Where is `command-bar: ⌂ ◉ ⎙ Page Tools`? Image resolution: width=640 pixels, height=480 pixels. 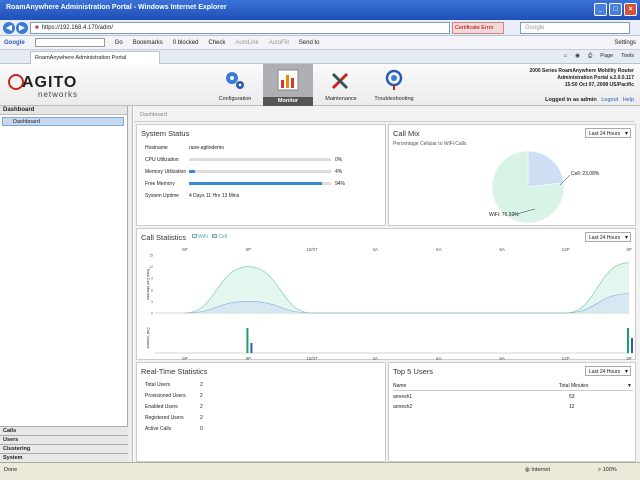 command-bar: ⌂ ◉ ⎙ Page Tools is located at coordinates (599, 56).